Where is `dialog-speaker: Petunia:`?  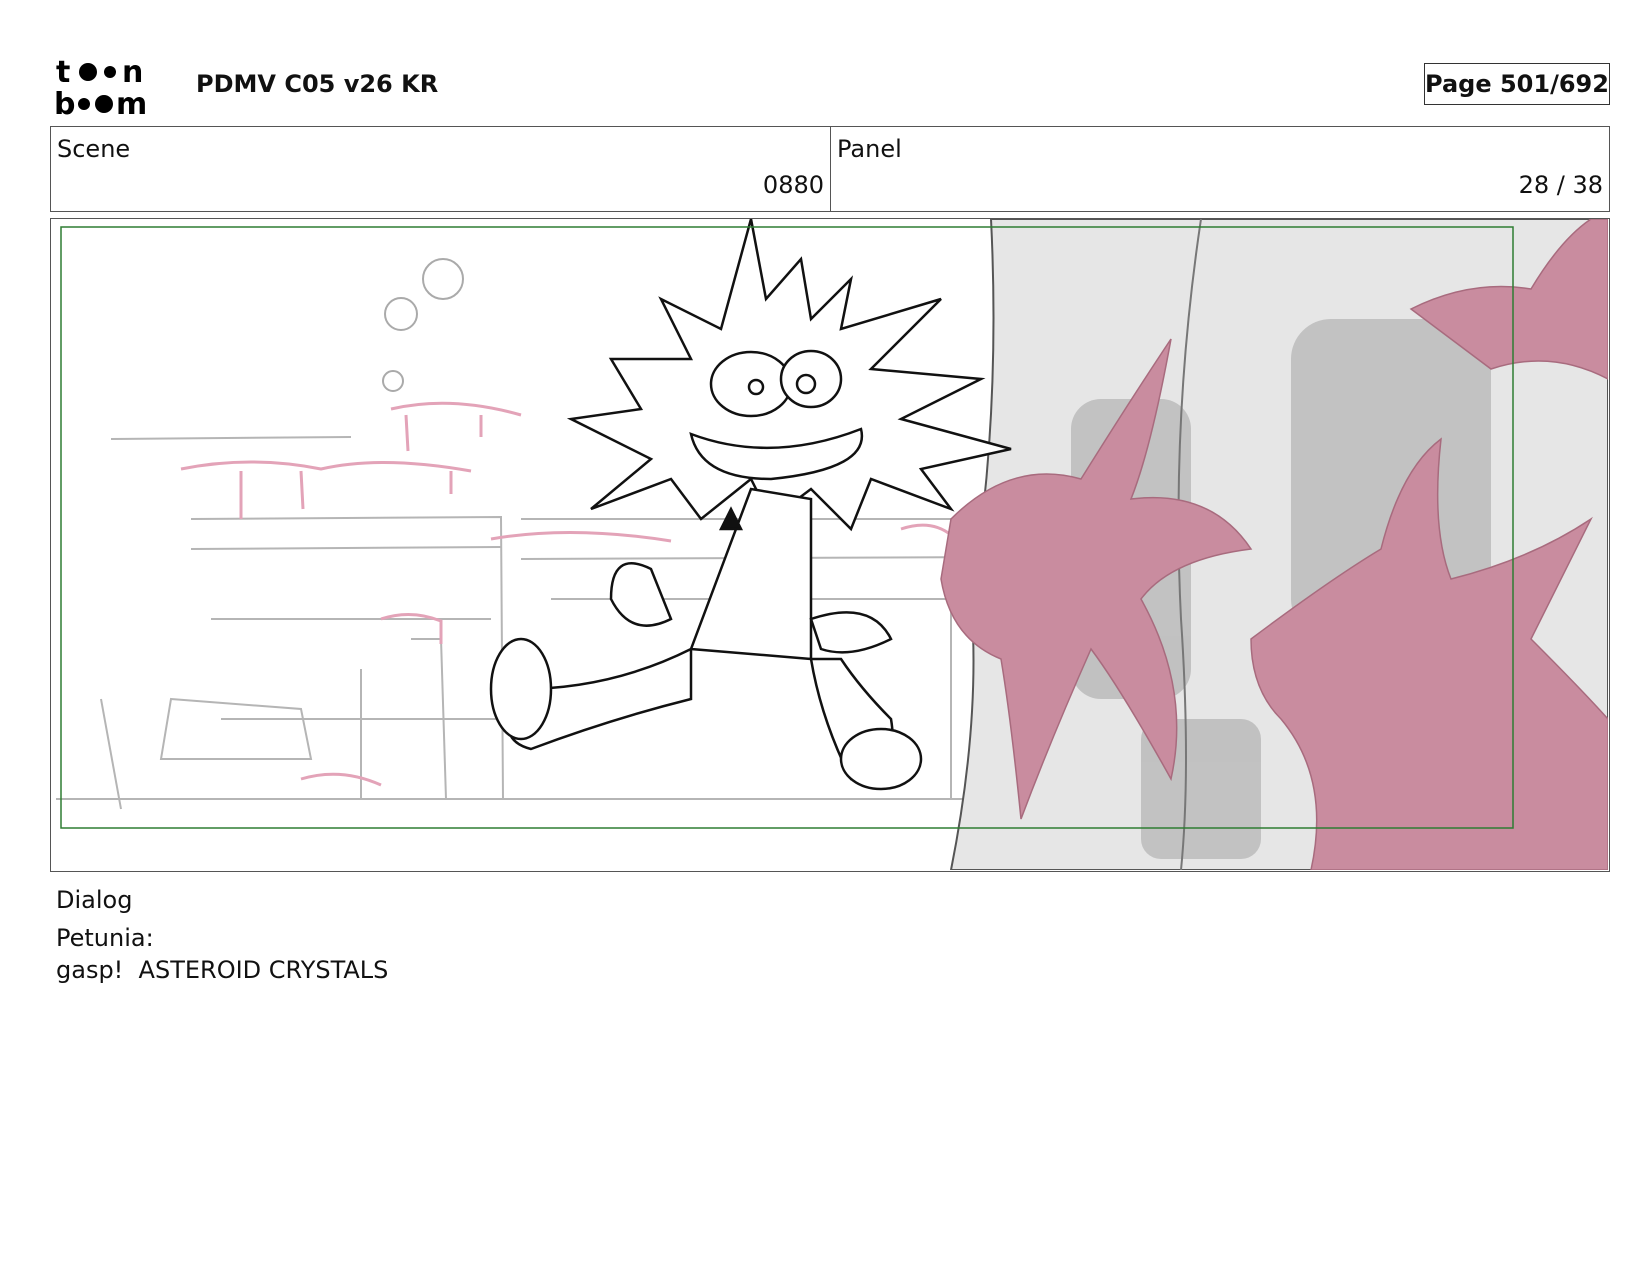 dialog-speaker: Petunia: is located at coordinates (105, 938).